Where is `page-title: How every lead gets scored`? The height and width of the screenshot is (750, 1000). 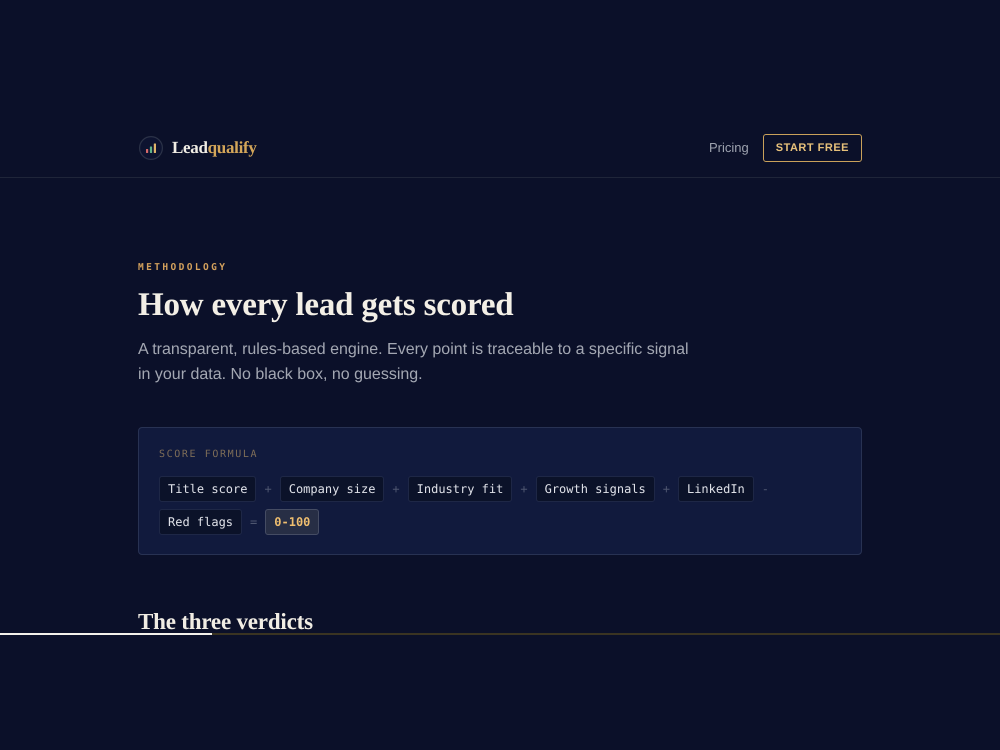
page-title: How every lead gets scored is located at coordinates (326, 305).